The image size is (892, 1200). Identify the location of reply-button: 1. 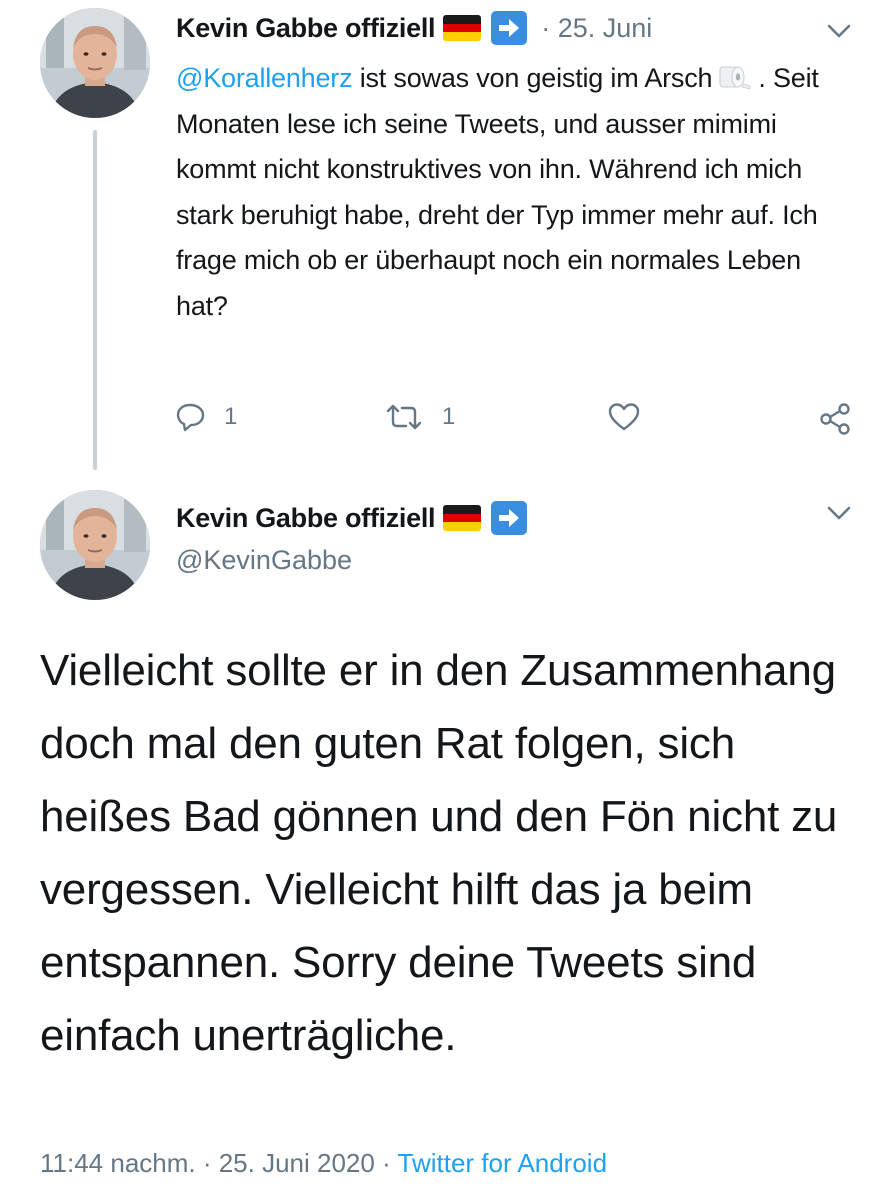
(206, 417).